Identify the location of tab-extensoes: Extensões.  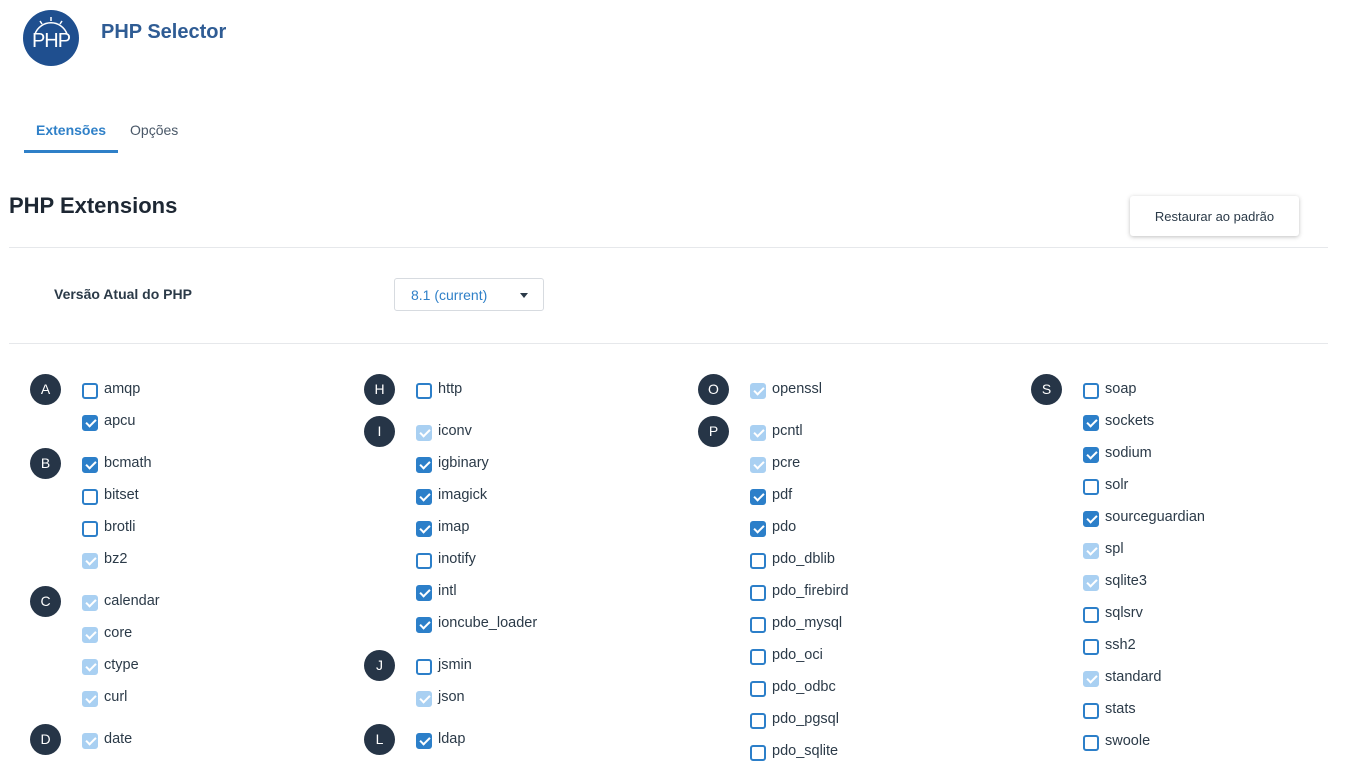
(71, 133).